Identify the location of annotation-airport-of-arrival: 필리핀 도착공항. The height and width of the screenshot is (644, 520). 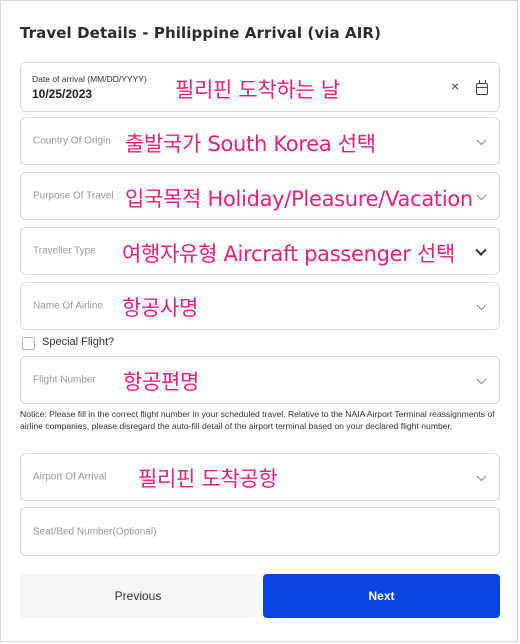
(208, 479).